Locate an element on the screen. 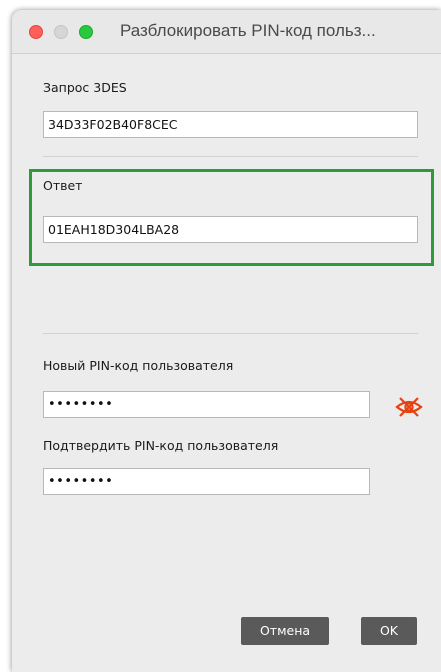 Image resolution: width=441 pixels, height=672 pixels. response-label: Ответ is located at coordinates (63, 185).